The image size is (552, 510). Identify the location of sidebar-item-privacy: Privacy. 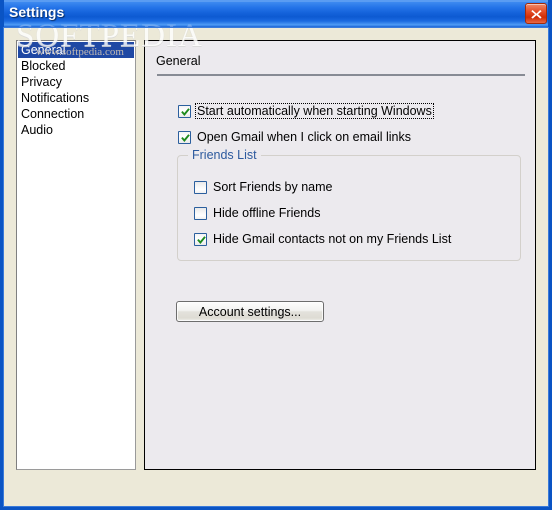
(76, 82).